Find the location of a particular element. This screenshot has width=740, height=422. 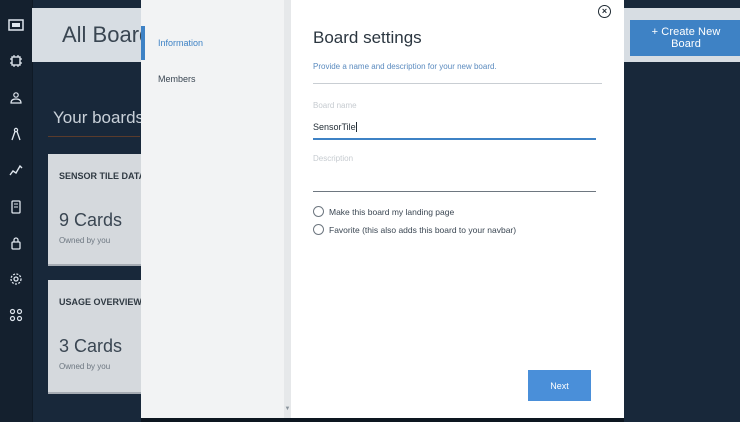

board-name-value: SensorTile is located at coordinates (334, 127).